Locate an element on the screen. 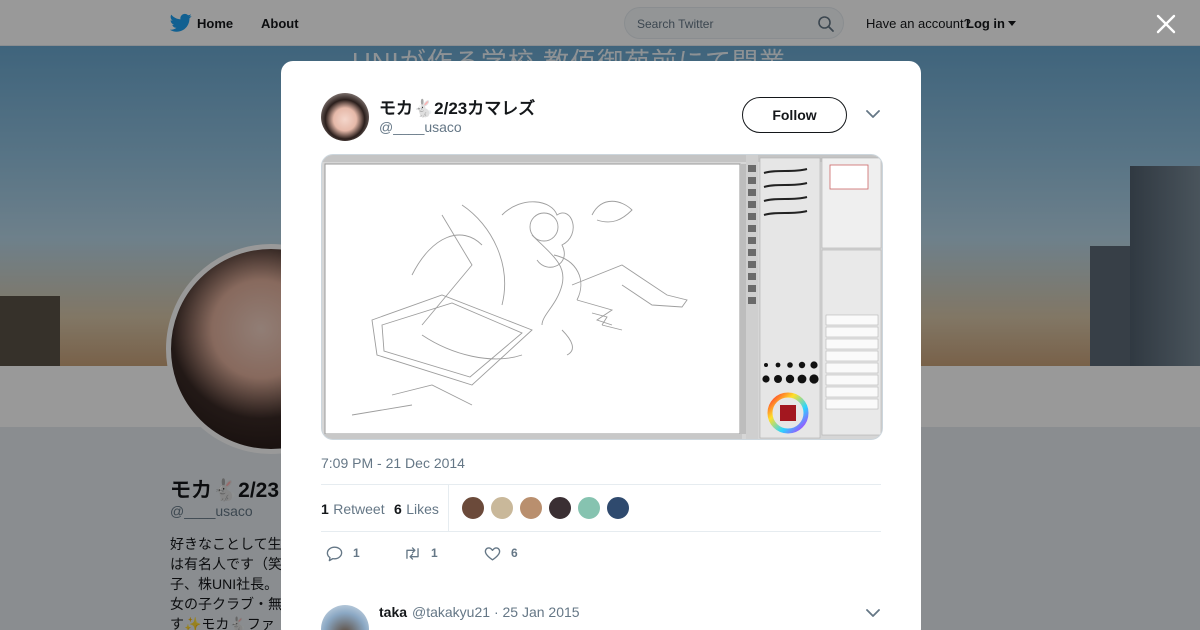  retweet-action-count: 1 is located at coordinates (434, 553).